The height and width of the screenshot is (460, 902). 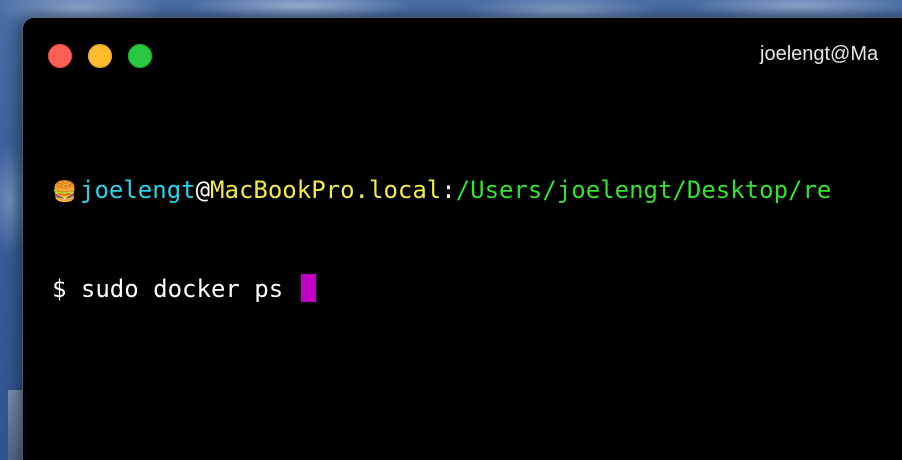 What do you see at coordinates (64, 191) in the screenshot?
I see `burger-emoji-icon: 🍔` at bounding box center [64, 191].